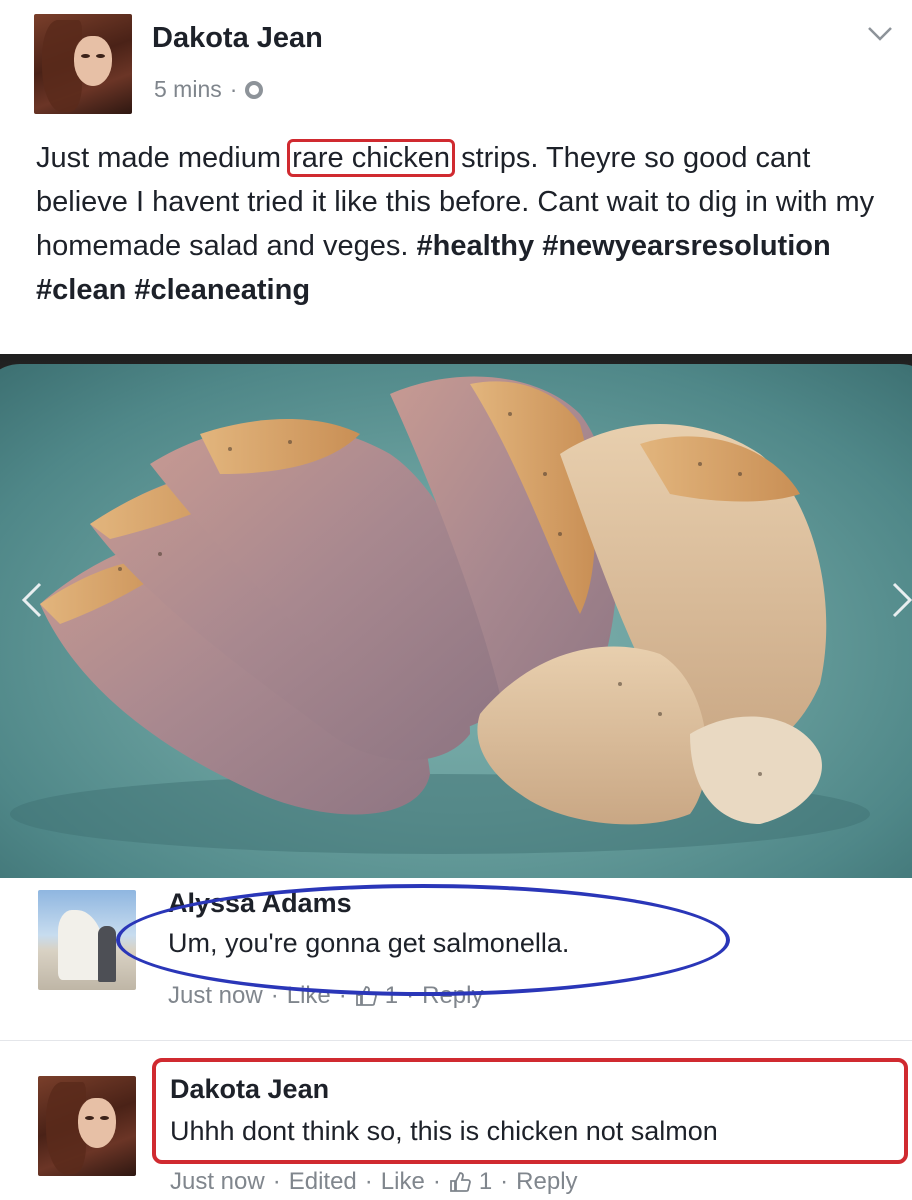 The width and height of the screenshot is (912, 1200). I want to click on globe-icon, so click(254, 89).